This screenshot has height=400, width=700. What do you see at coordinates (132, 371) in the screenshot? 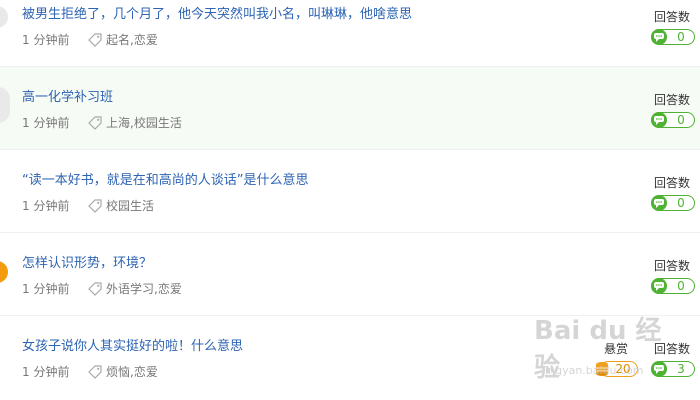
I see `question-tags: 烦恼,恋爱` at bounding box center [132, 371].